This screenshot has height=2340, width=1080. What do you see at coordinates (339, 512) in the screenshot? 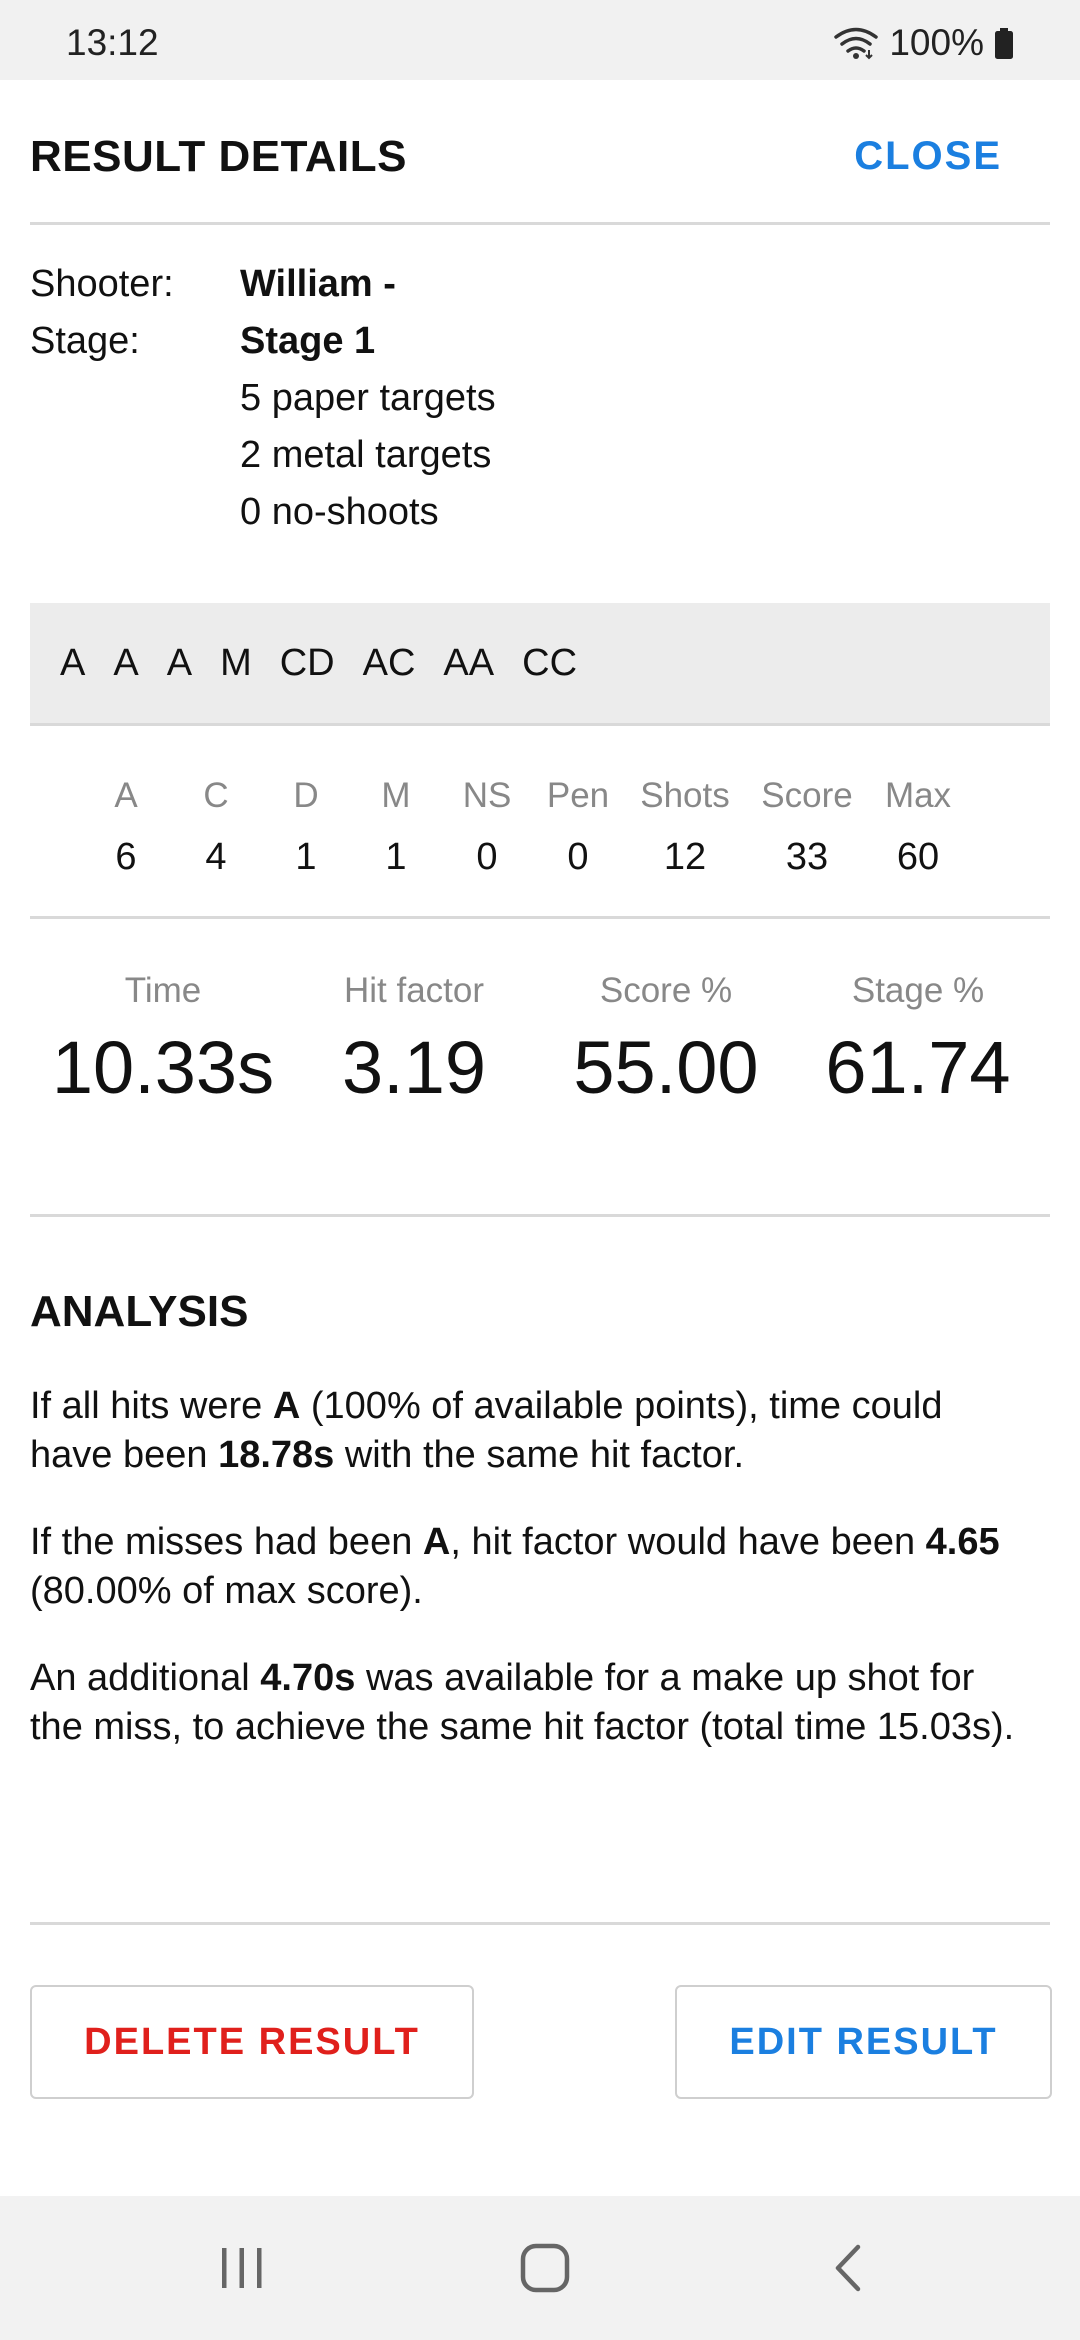
I see `stage-detail-noshoots: 0 no-shoots` at bounding box center [339, 512].